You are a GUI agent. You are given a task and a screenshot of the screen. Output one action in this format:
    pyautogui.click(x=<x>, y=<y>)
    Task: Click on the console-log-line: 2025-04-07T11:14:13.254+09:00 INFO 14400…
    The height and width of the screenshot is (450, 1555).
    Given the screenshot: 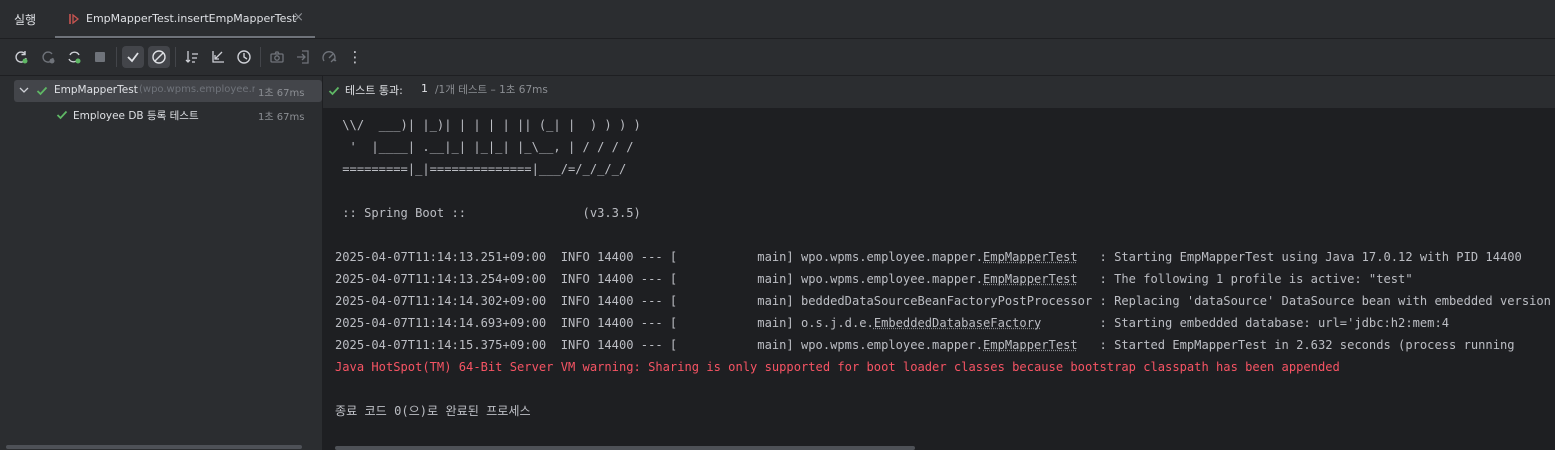 What is the action you would take?
    pyautogui.click(x=874, y=279)
    